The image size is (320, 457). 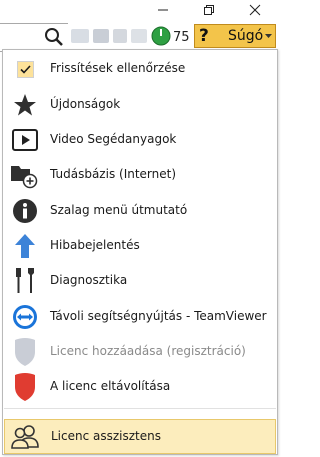 I want to click on menu-item-video-tutorials: Video Segédanyagok, so click(x=140, y=140).